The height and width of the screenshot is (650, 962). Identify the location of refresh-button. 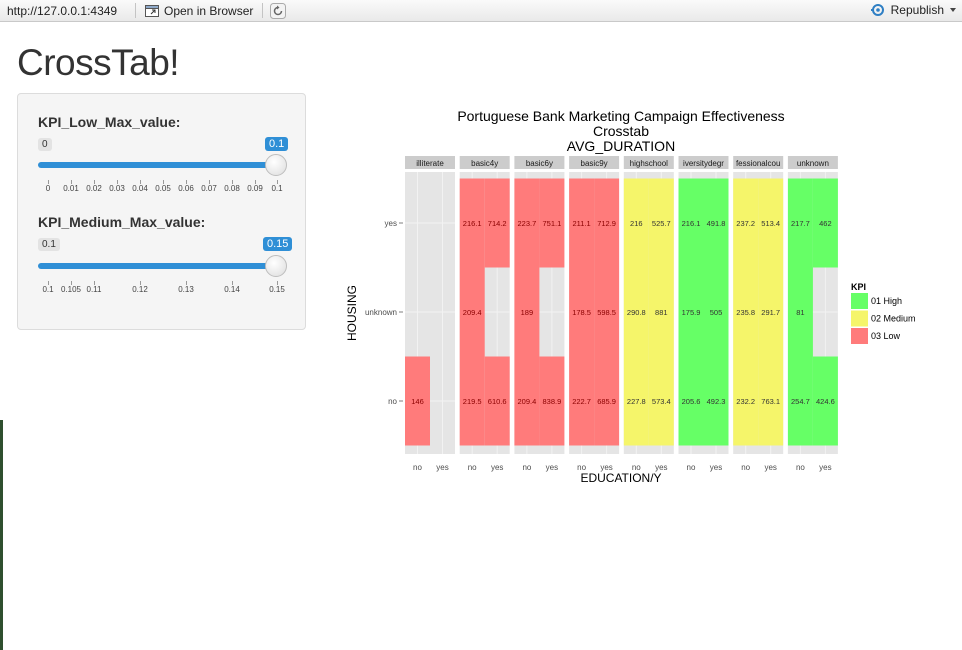
(278, 12).